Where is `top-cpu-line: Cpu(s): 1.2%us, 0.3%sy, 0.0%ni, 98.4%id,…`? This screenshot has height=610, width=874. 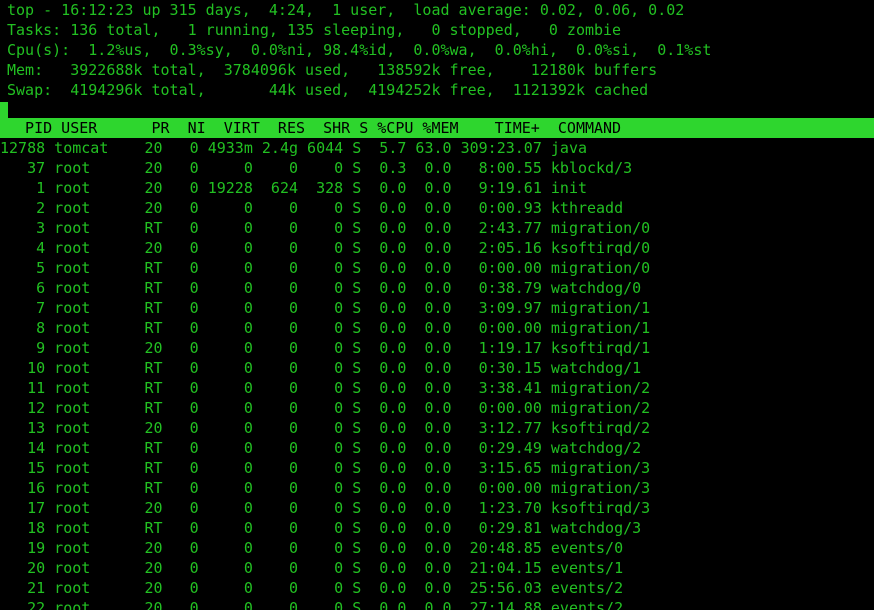 top-cpu-line: Cpu(s): 1.2%us, 0.3%sy, 0.0%ni, 98.4%id,… is located at coordinates (359, 50).